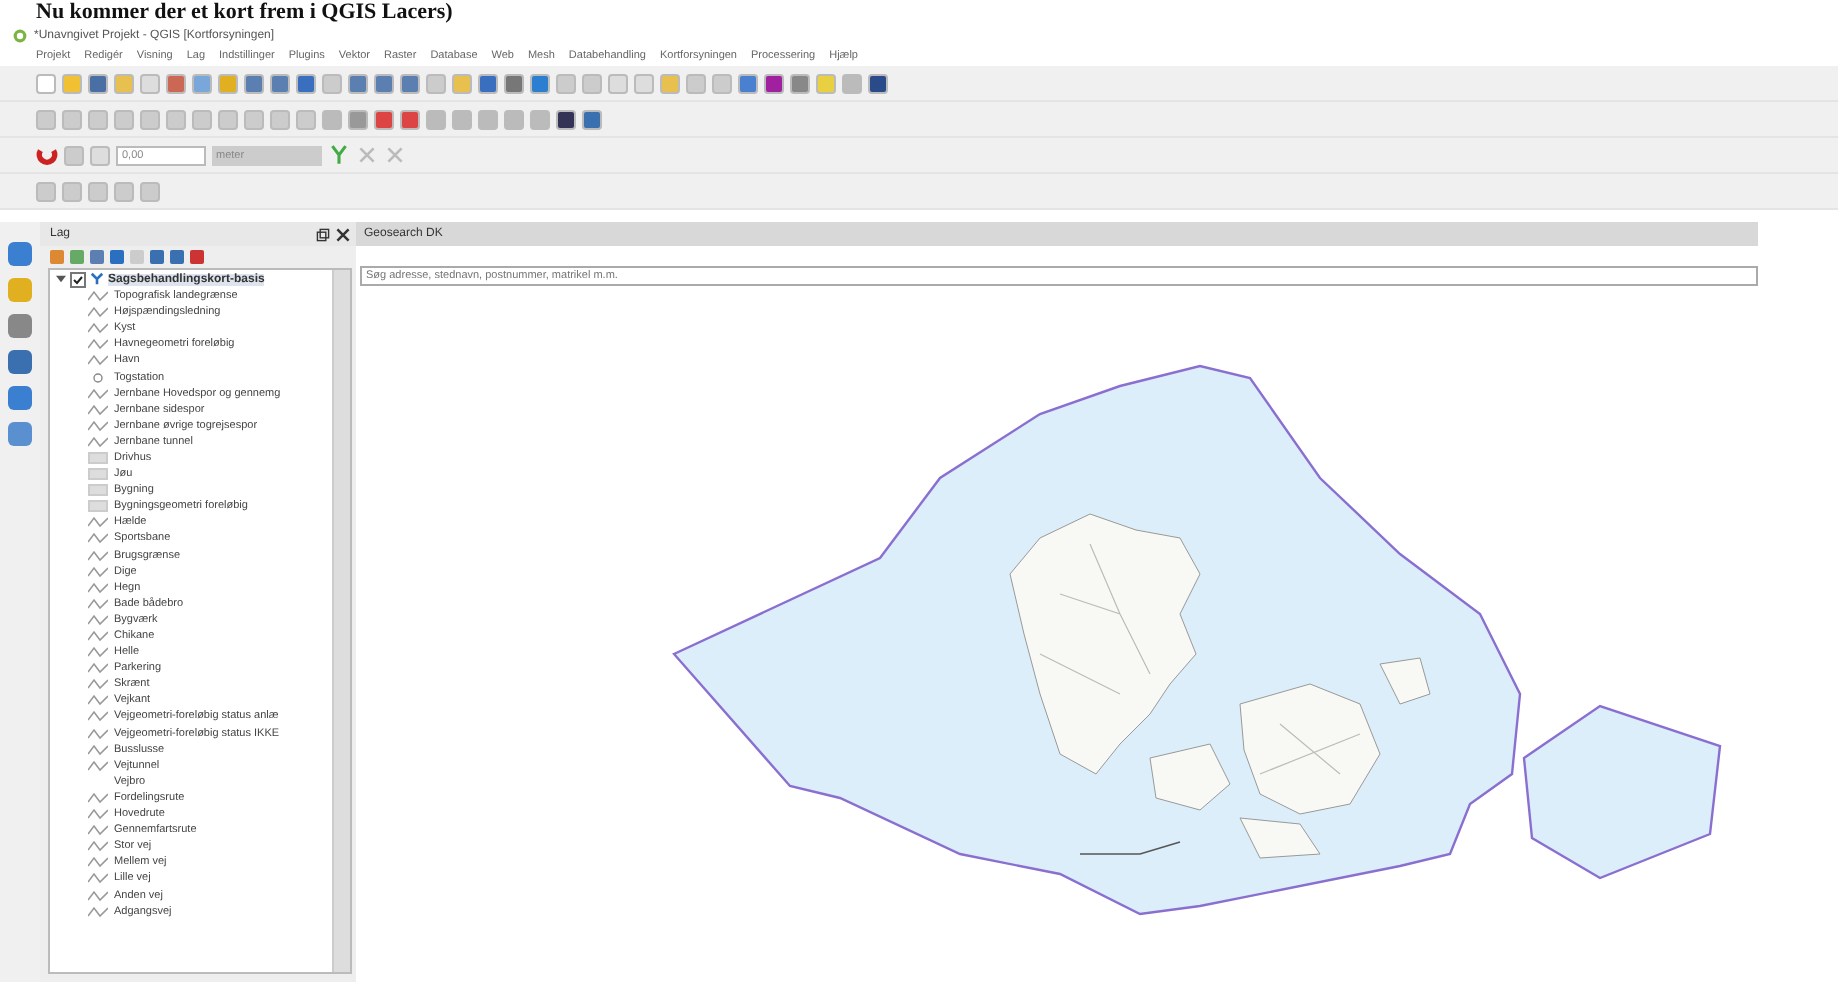 The height and width of the screenshot is (982, 1838). I want to click on document-heading: Nu kommer der et kort frem i QGIS Lacers), so click(244, 12).